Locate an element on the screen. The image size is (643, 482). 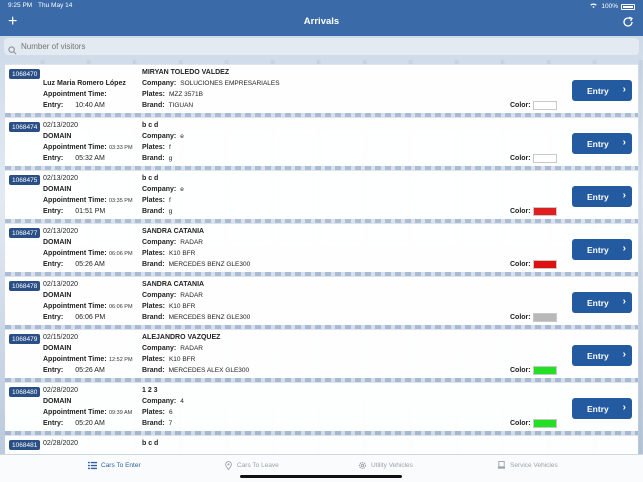
brand-row: Brand: 7 is located at coordinates (157, 423).